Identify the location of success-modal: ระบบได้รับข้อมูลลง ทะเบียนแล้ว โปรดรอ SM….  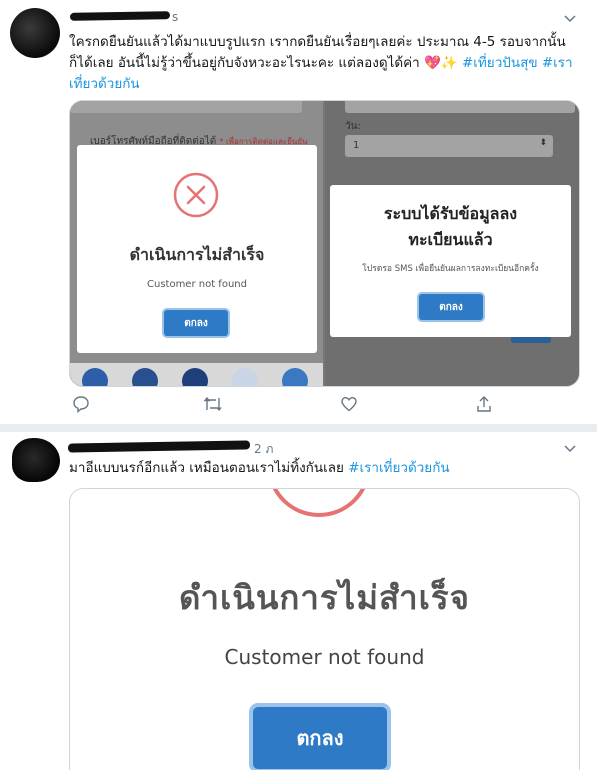
(450, 261).